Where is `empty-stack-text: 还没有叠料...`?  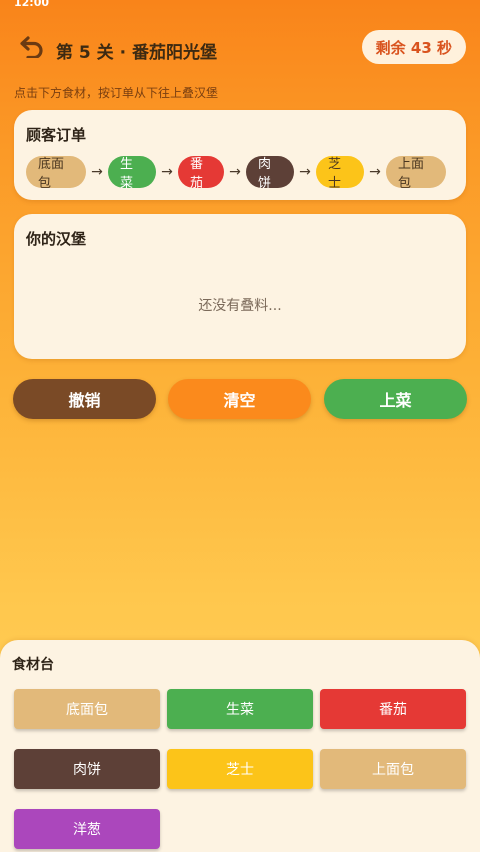 empty-stack-text: 还没有叠料... is located at coordinates (240, 306).